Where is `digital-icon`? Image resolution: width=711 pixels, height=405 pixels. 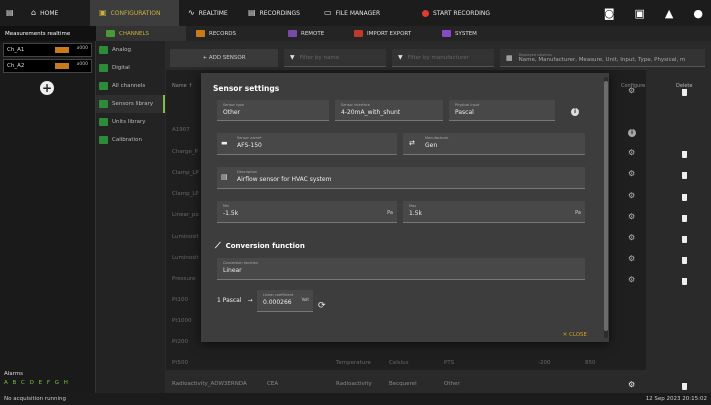 digital-icon is located at coordinates (103, 68).